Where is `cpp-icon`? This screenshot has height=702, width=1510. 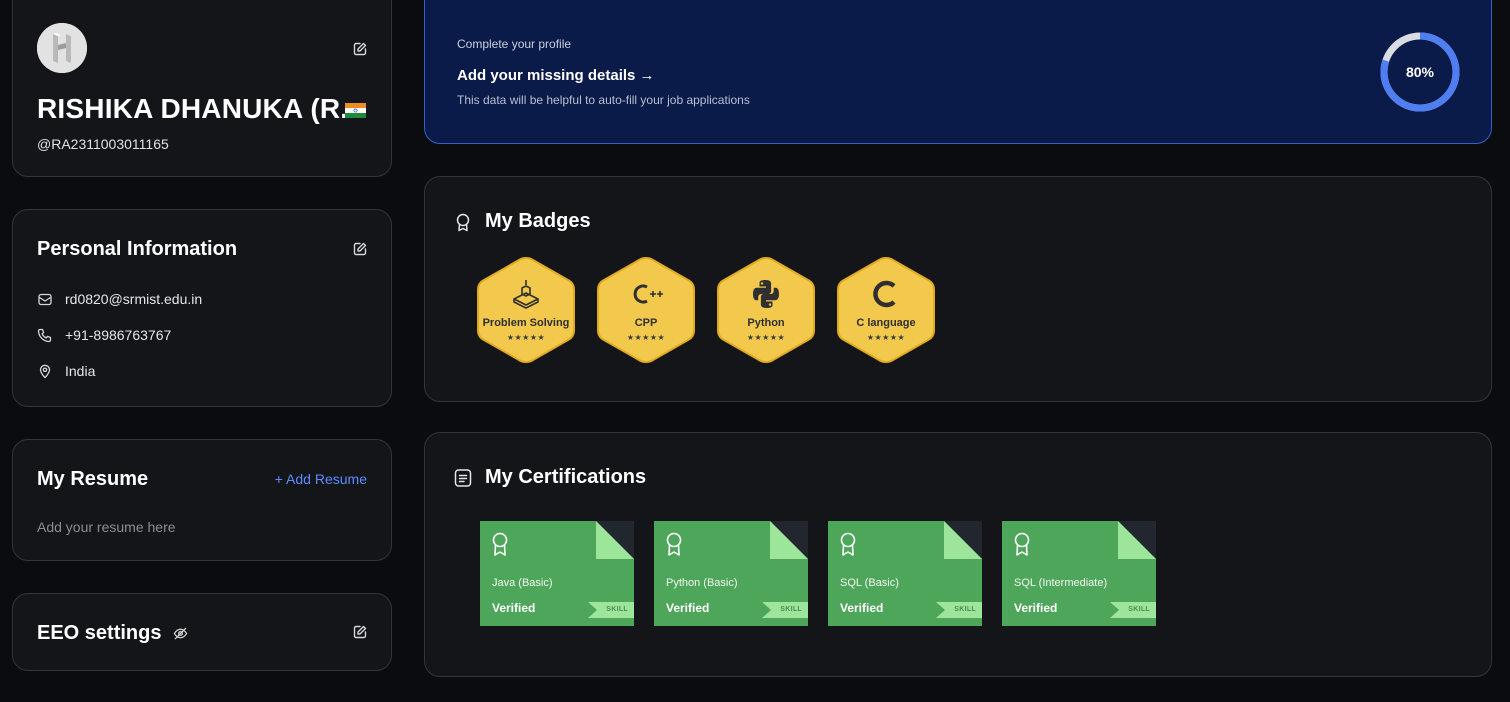 cpp-icon is located at coordinates (646, 296).